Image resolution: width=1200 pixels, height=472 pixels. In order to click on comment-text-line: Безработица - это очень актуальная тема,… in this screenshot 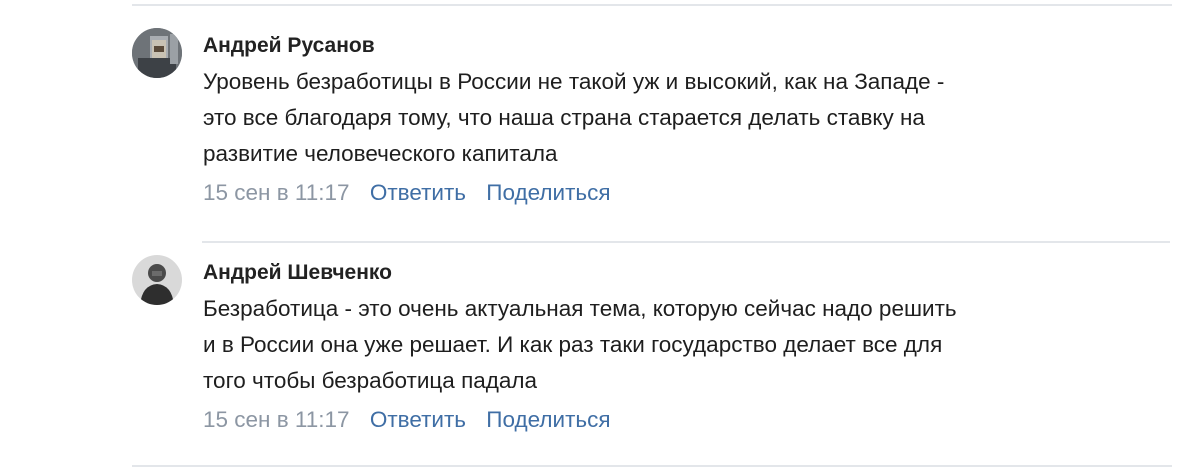, I will do `click(580, 308)`.